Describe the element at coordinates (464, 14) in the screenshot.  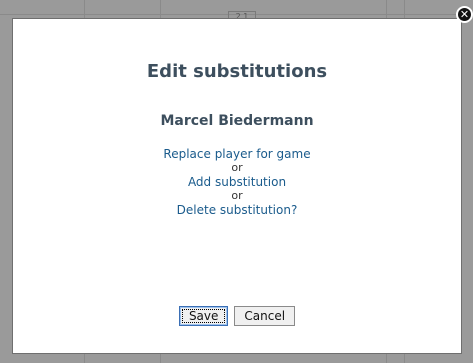
I see `close-icon: ✕` at that location.